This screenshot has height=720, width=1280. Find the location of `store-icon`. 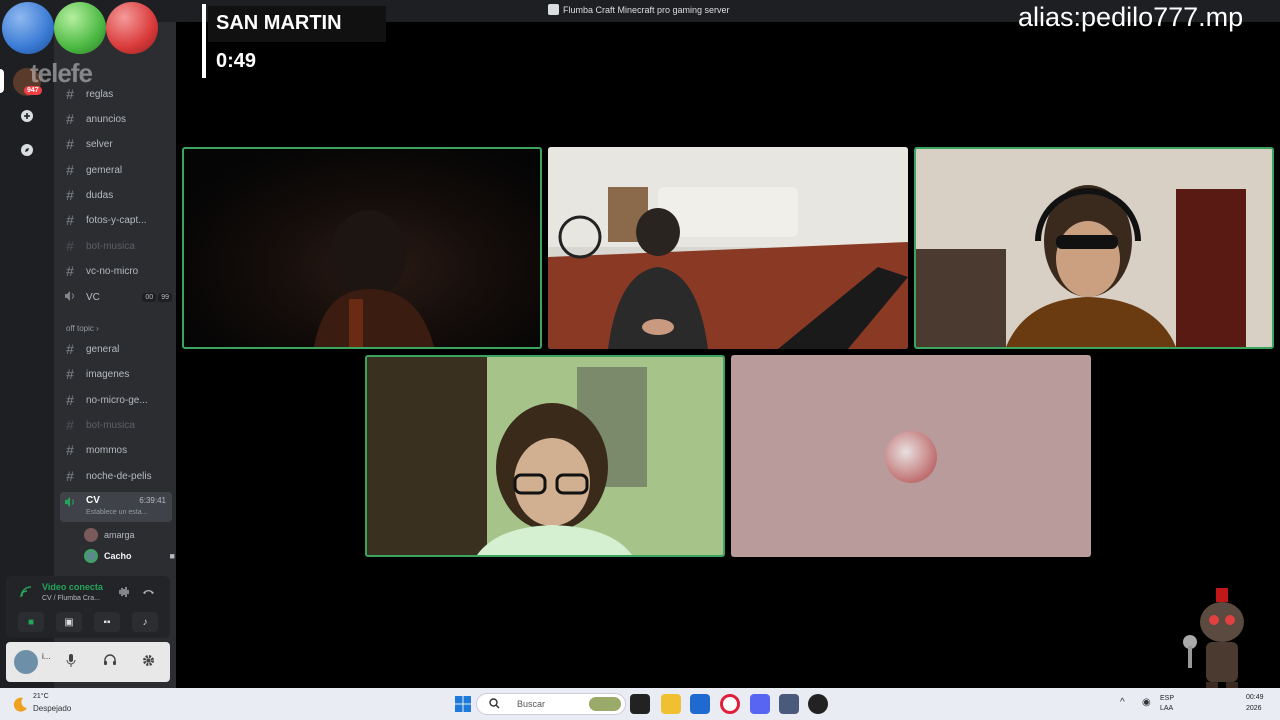

store-icon is located at coordinates (700, 704).